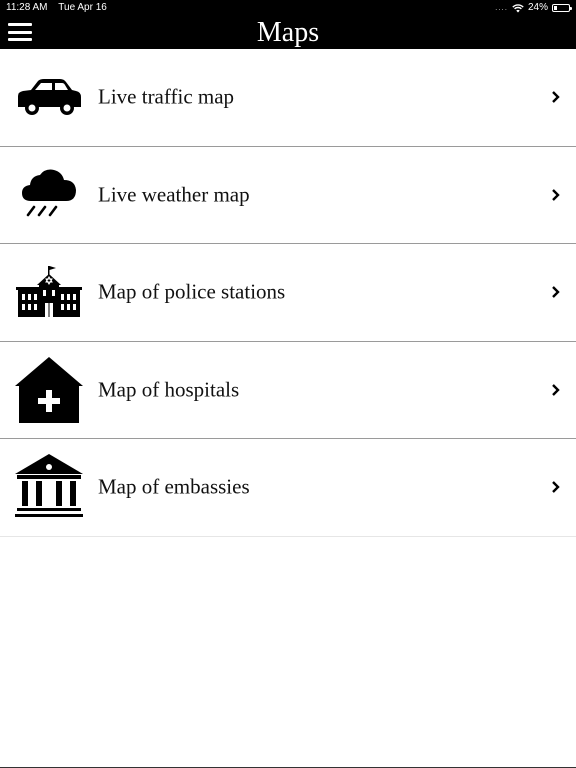 This screenshot has height=768, width=576. Describe the element at coordinates (49, 195) in the screenshot. I see `rain-cloud-icon` at that location.